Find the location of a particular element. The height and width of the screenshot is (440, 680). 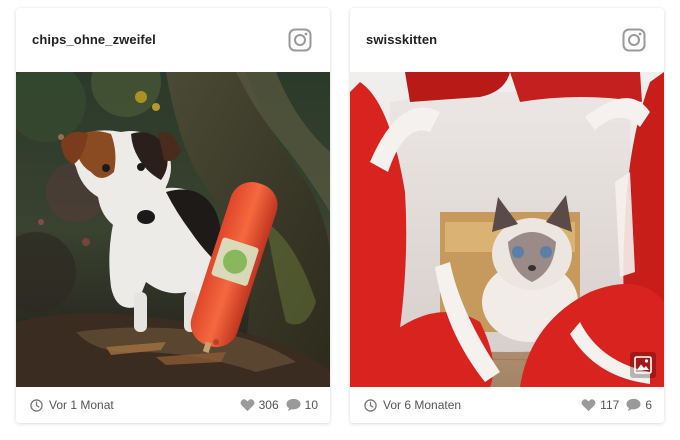

photo-badge is located at coordinates (643, 365).